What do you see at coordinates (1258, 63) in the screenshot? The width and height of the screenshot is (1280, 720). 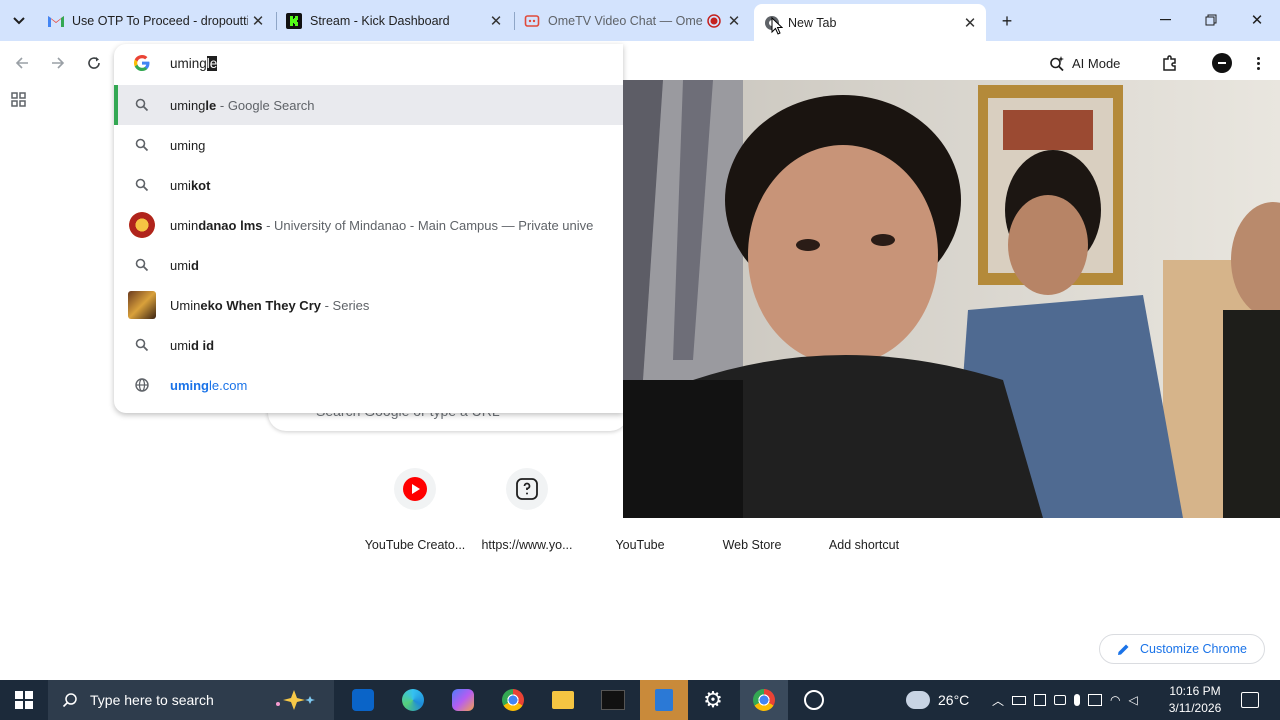 I see `menu-button` at bounding box center [1258, 63].